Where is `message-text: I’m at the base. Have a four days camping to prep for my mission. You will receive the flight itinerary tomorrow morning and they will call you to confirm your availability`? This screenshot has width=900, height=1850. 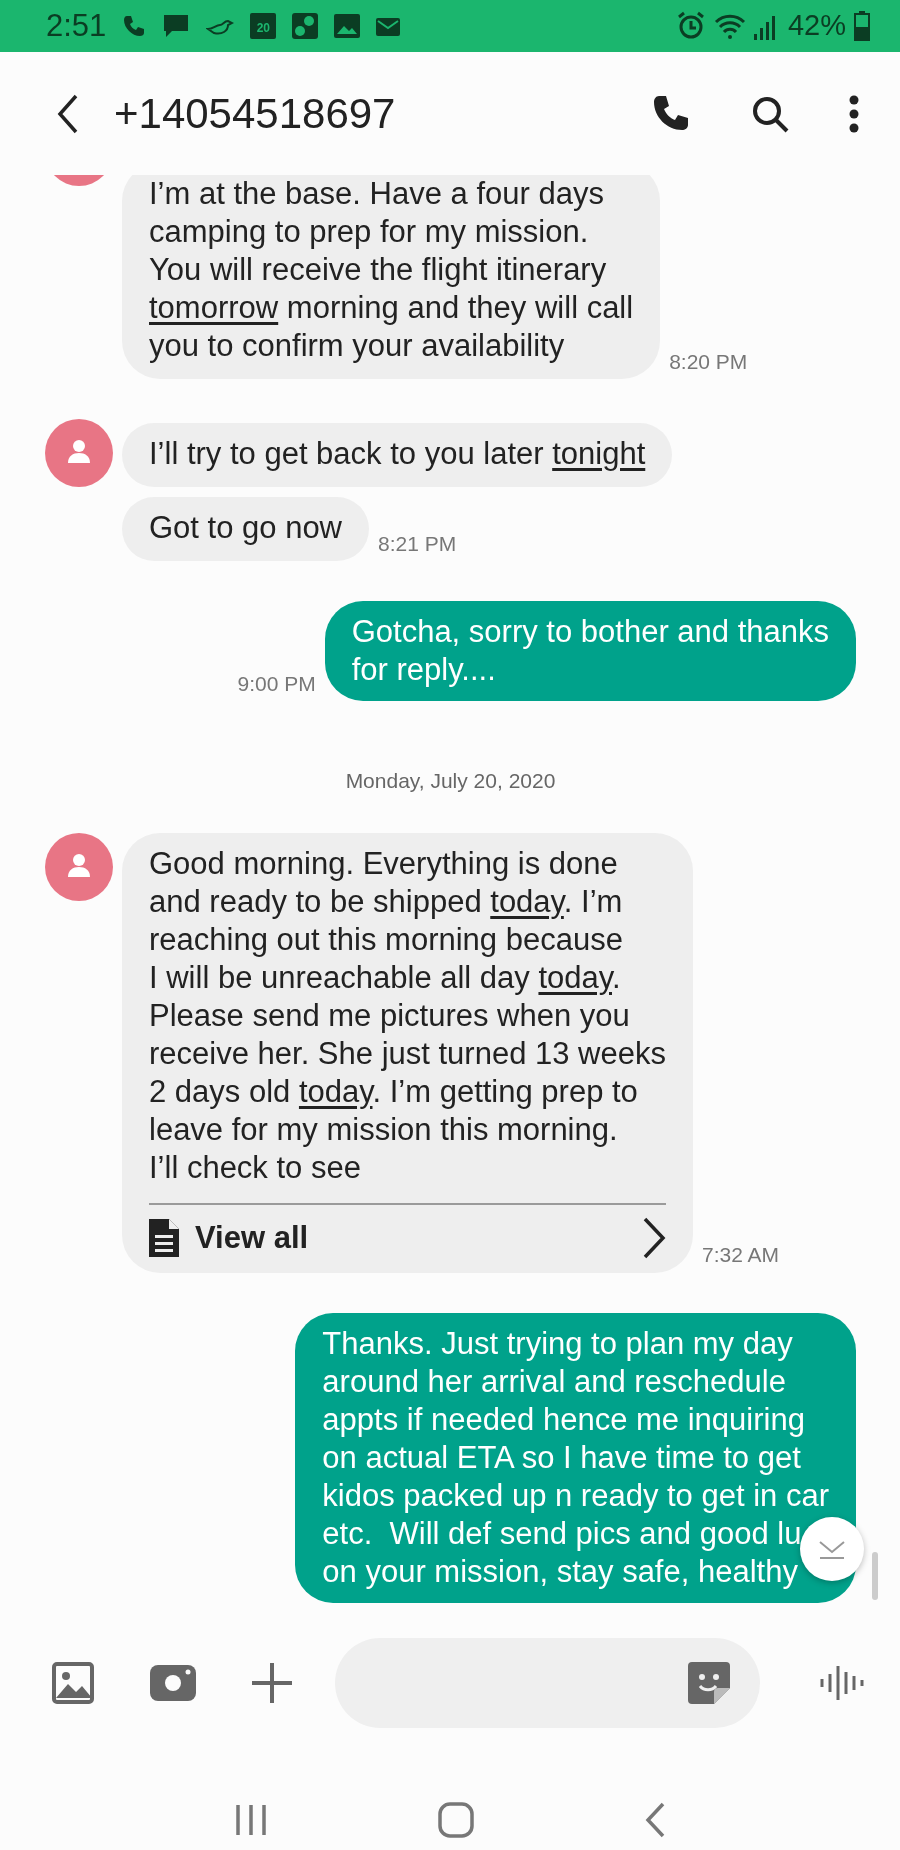 message-text: I’m at the base. Have a four days camping to prep for my mission. You will receive the flight itinerary tomorrow morning and they will call you to confirm your availability is located at coordinates (391, 270).